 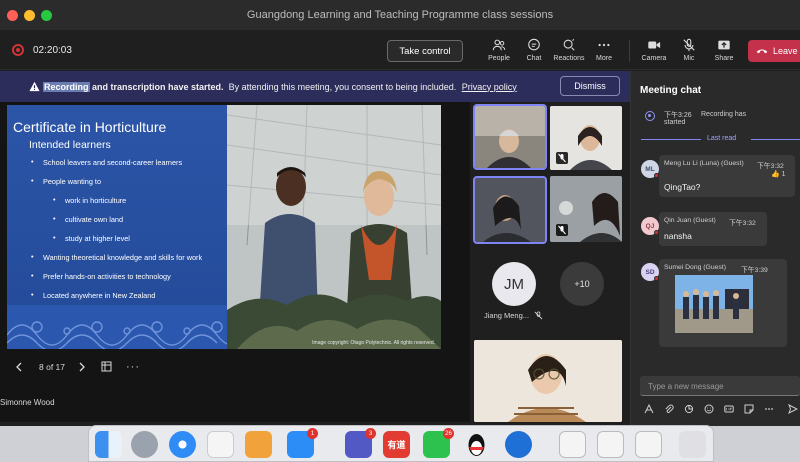 I want to click on thumbs-up-icon: 👍, so click(x=775, y=174).